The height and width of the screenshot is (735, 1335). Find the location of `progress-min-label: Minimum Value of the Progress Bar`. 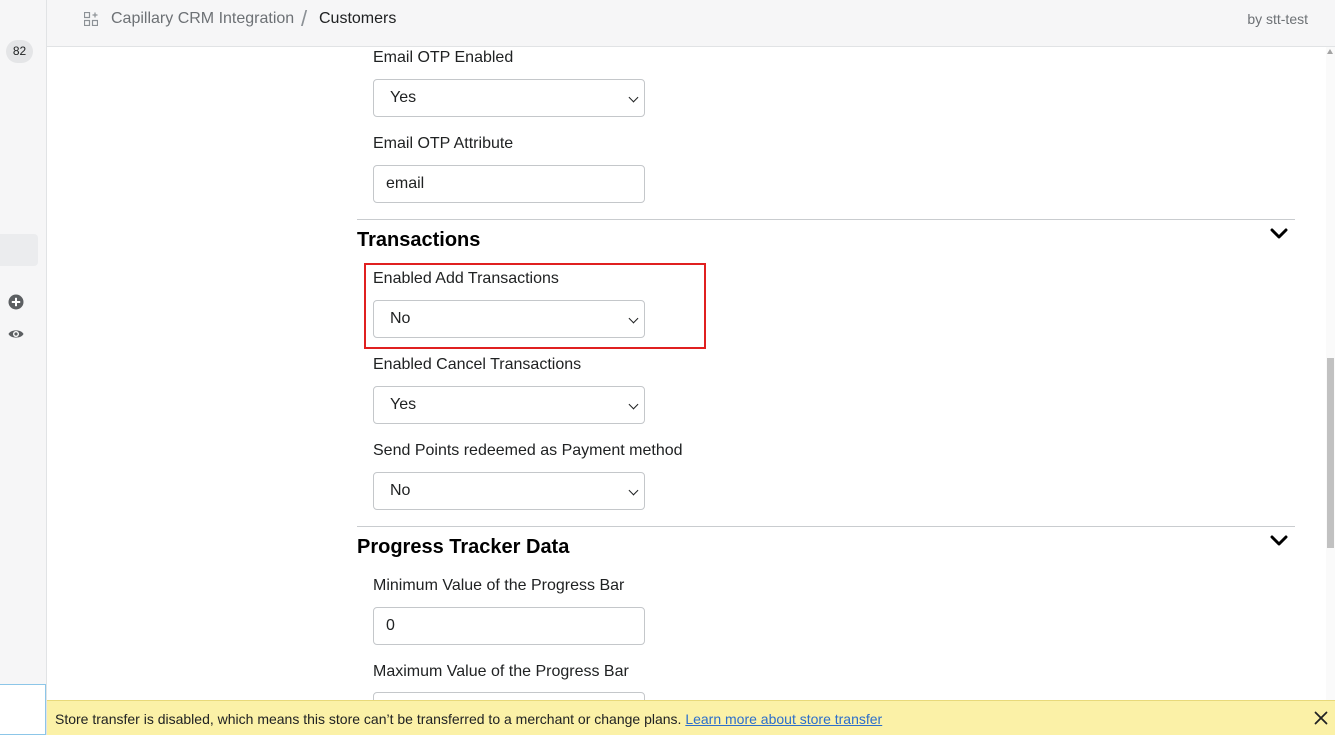

progress-min-label: Minimum Value of the Progress Bar is located at coordinates (499, 585).